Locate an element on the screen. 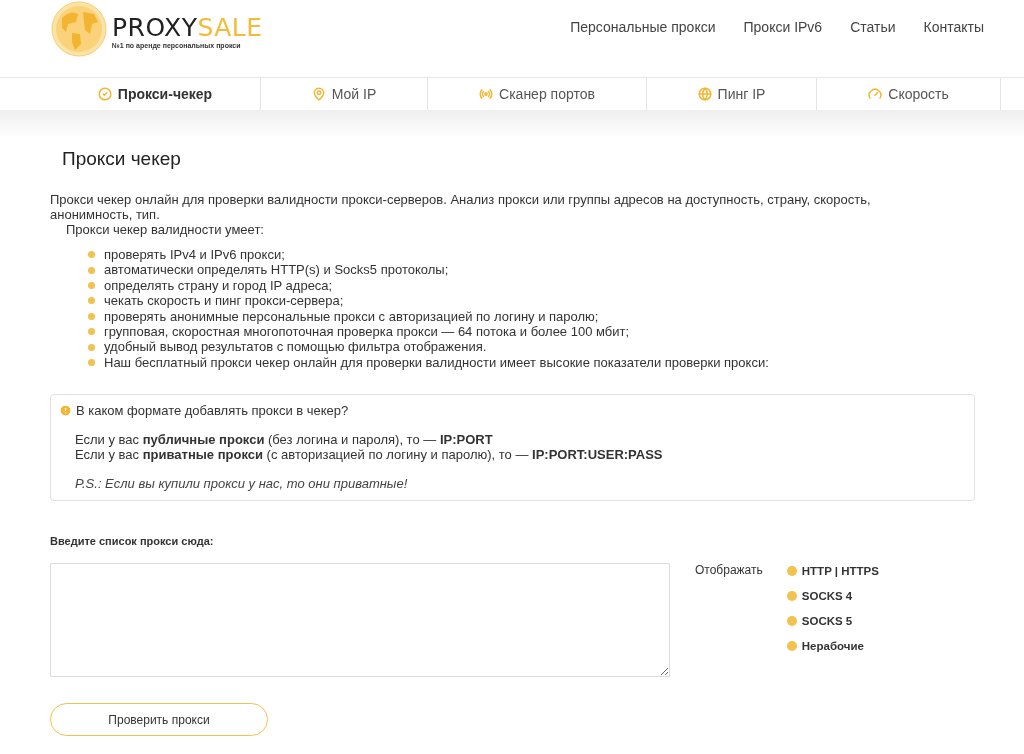  page-title: Прокси чекер is located at coordinates (122, 159).